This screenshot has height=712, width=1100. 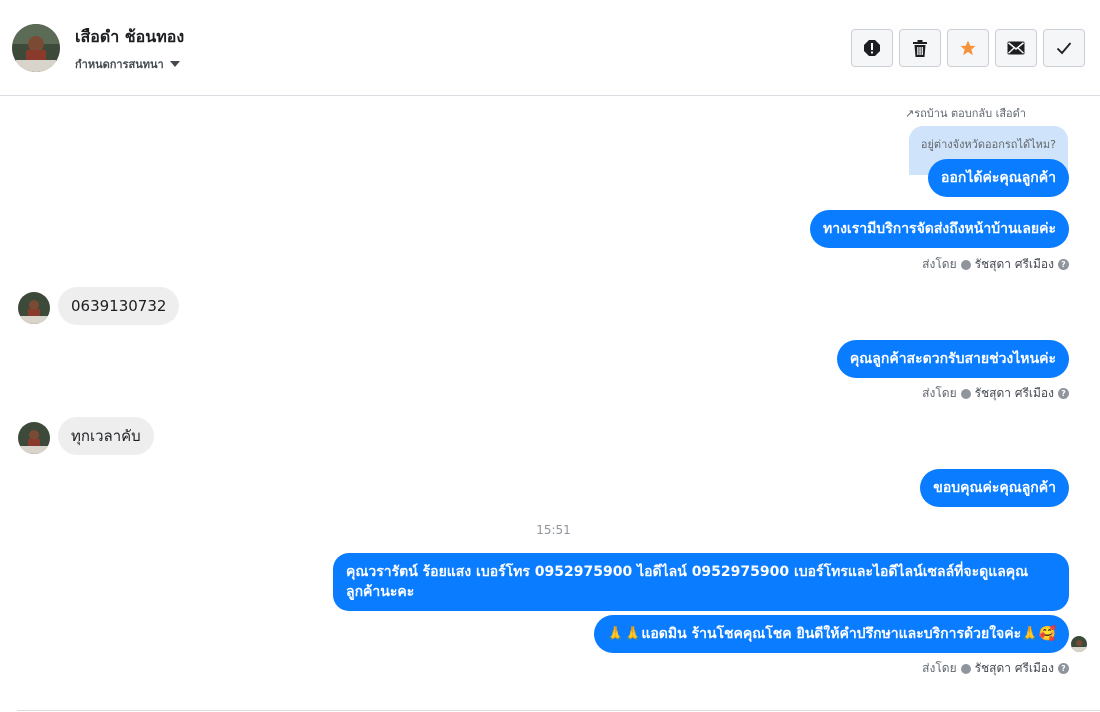 I want to click on star-icon, so click(x=968, y=48).